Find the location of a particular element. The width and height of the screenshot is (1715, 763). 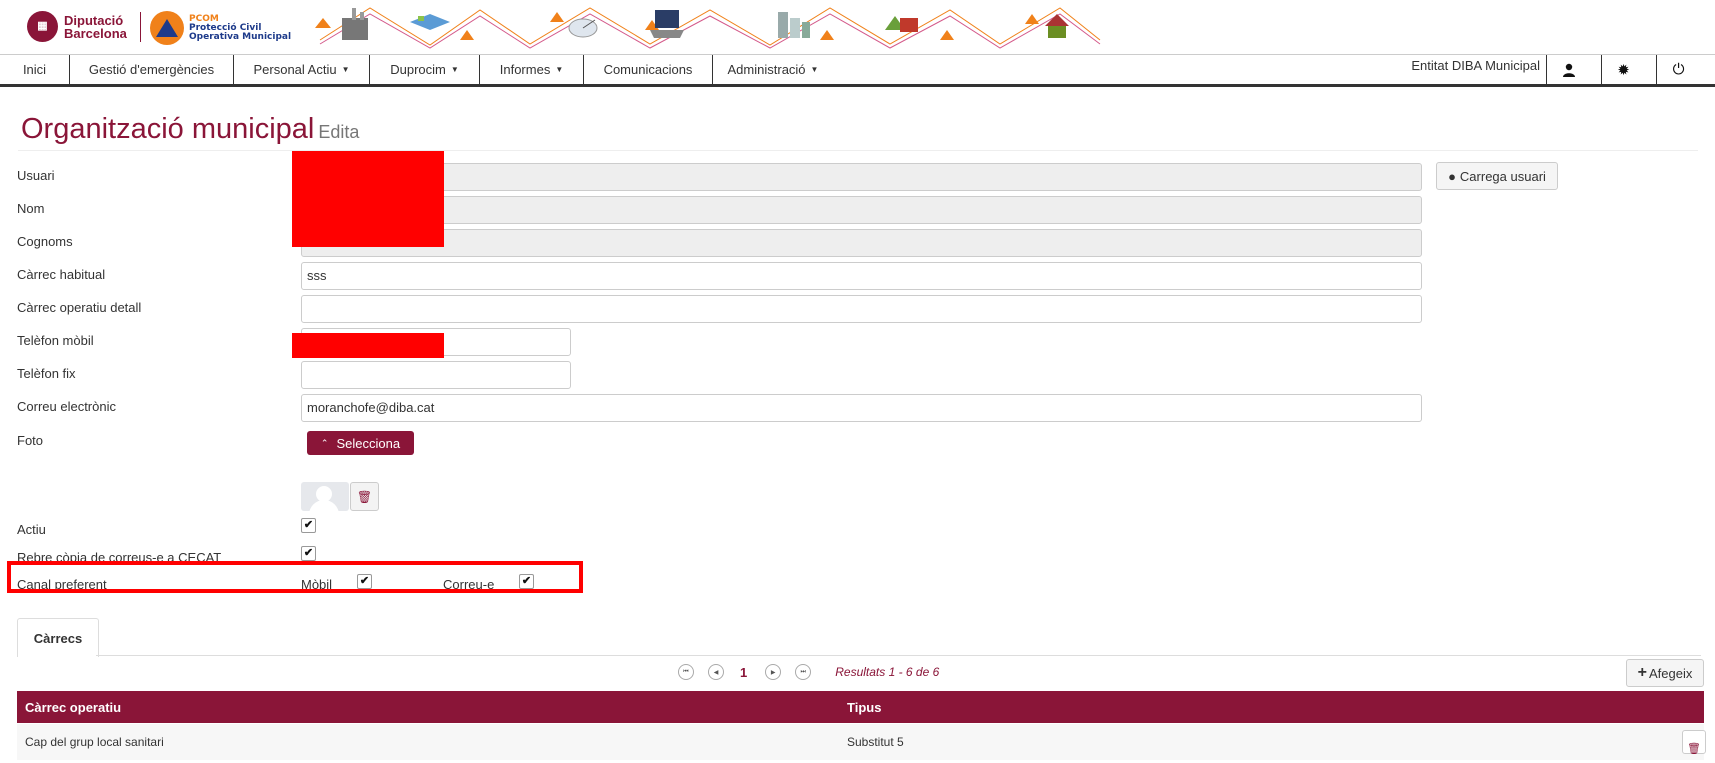

nav-item-comunicacions: Comunicacions is located at coordinates (648, 69).